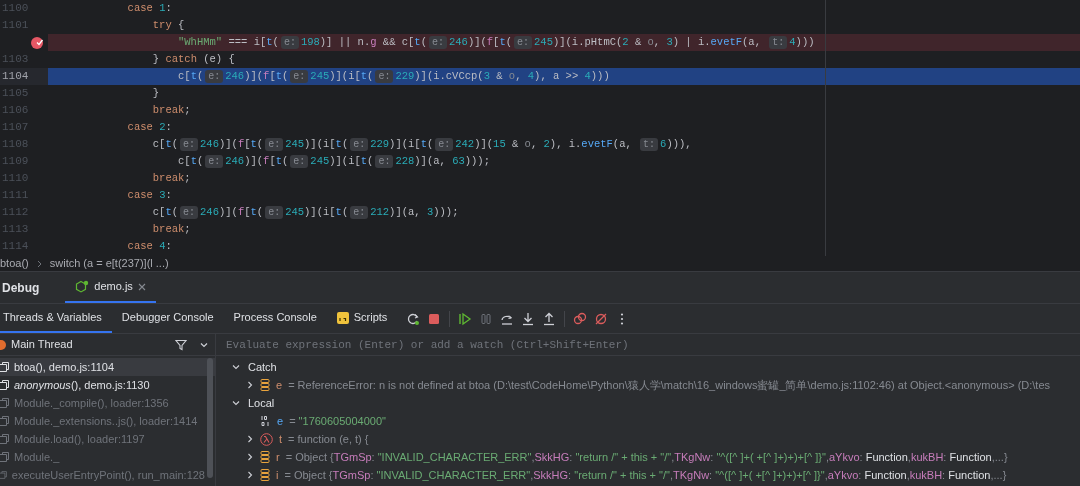  I want to click on code-line: } catch (e) {, so click(193, 59).